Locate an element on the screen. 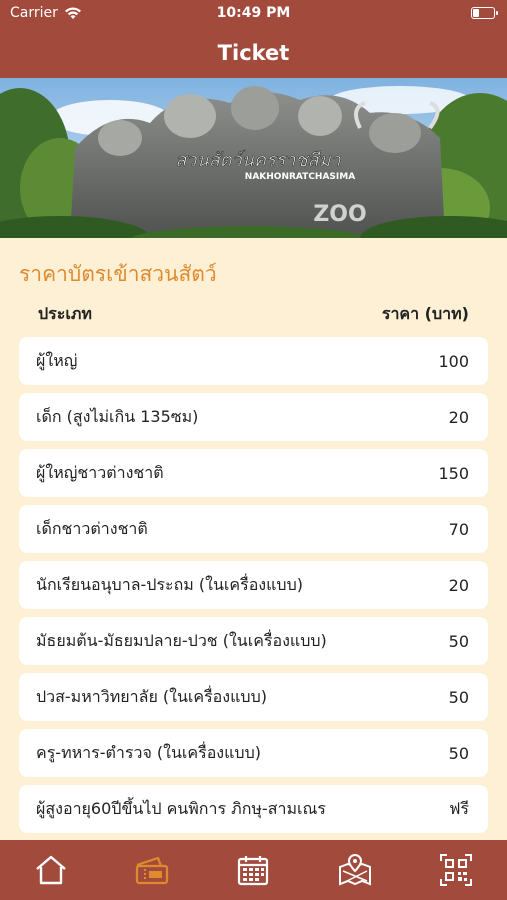 This screenshot has height=900, width=507. clock: 10:49 PM is located at coordinates (253, 13).